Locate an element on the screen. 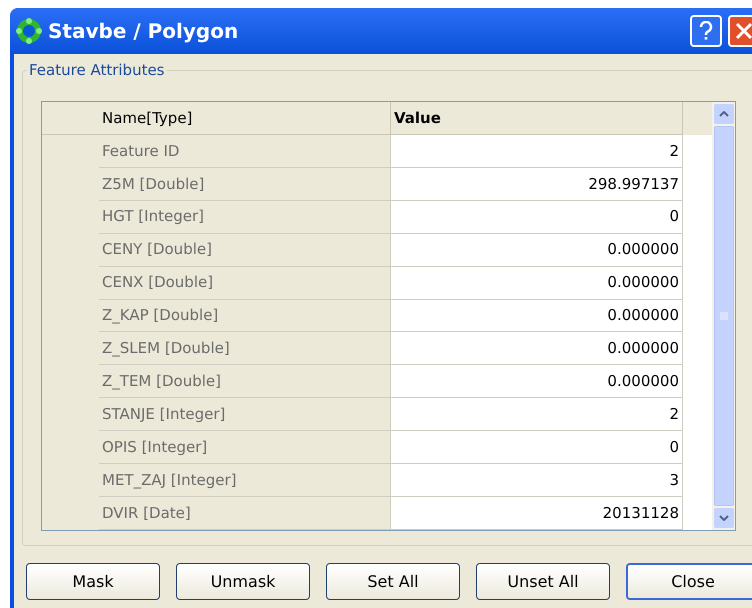  close-button is located at coordinates (740, 31).